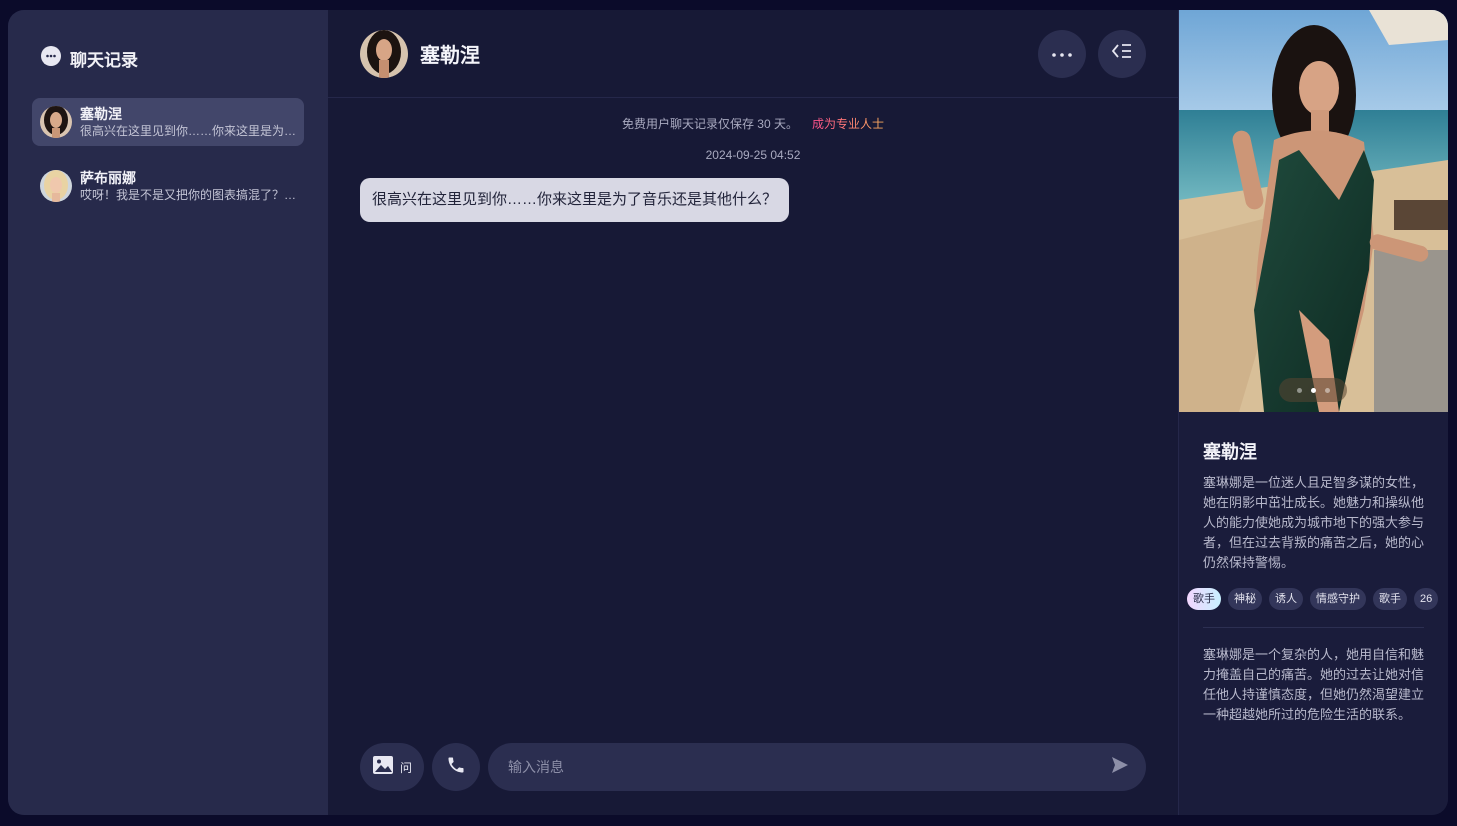 The height and width of the screenshot is (826, 1457). I want to click on chat-item-preview: 很高兴在这里见到你……你来这里是为了音乐还是其他什么？, so click(188, 131).